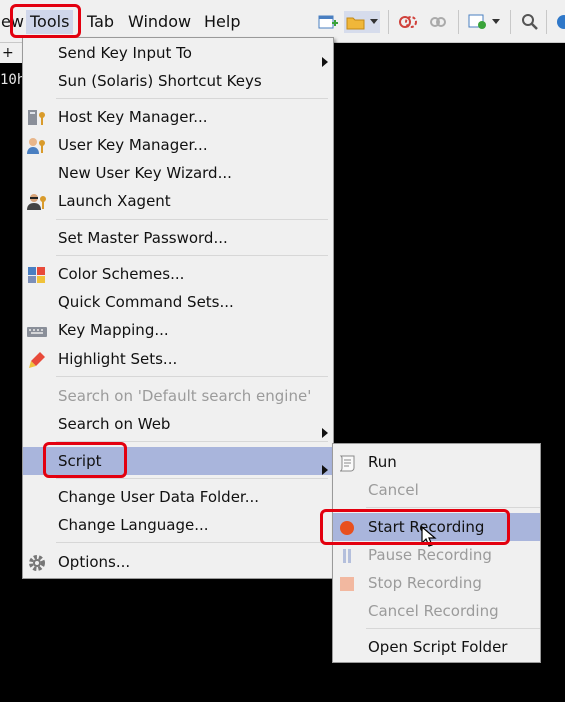  Describe the element at coordinates (114, 424) in the screenshot. I see `menu-item-label: Search on Web` at that location.